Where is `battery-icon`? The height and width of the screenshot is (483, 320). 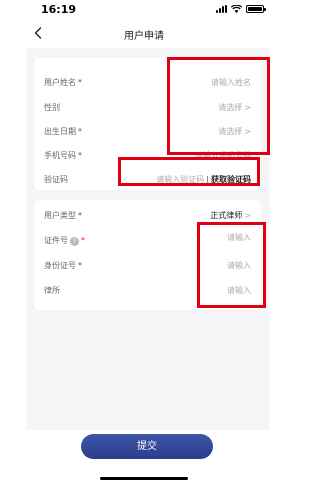
battery-icon is located at coordinates (256, 9).